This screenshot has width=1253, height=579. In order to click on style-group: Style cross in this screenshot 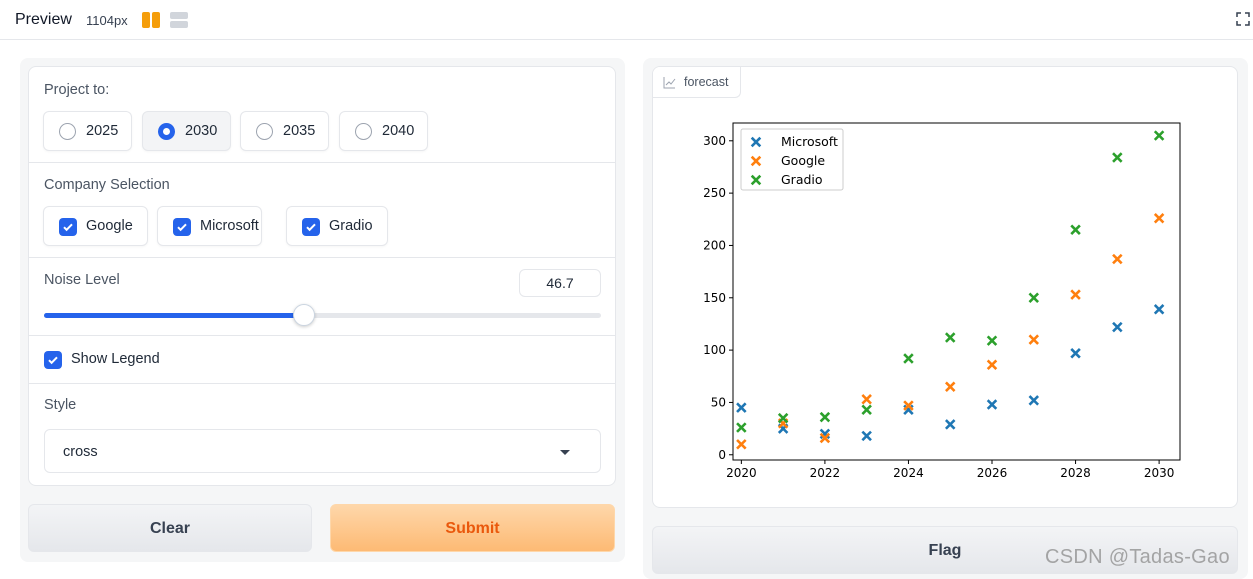, I will do `click(322, 434)`.